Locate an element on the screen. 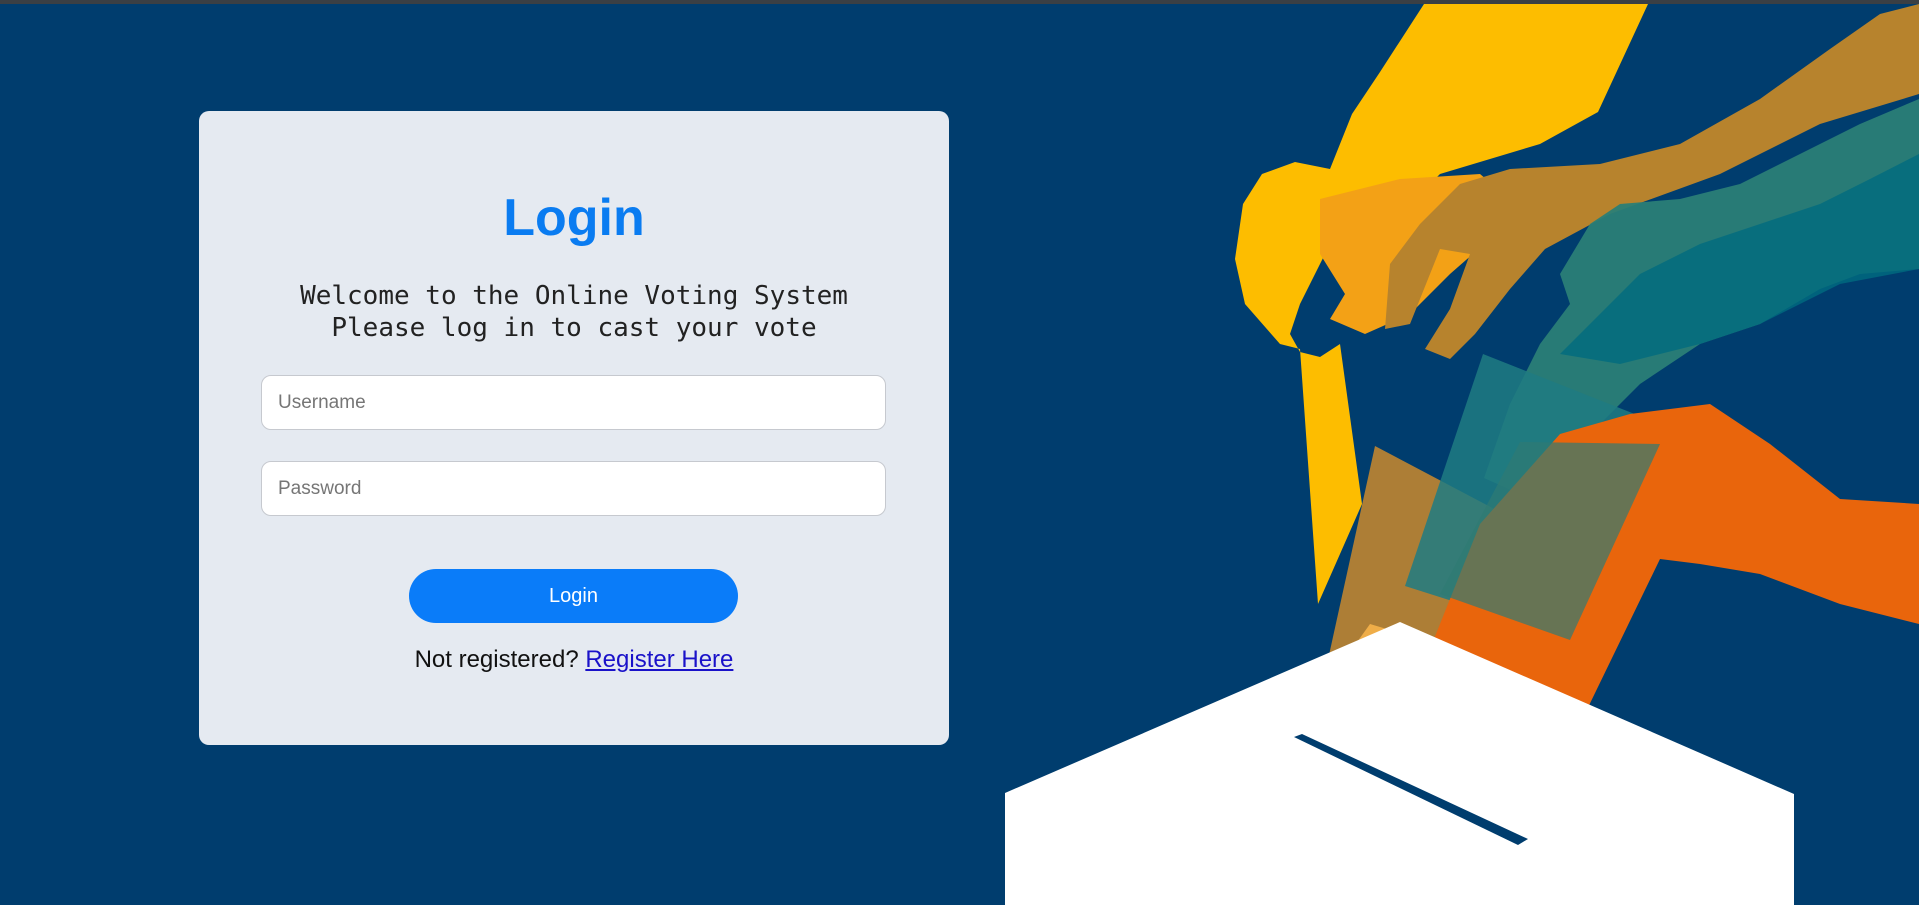 The width and height of the screenshot is (1919, 905). password-input is located at coordinates (573, 488).